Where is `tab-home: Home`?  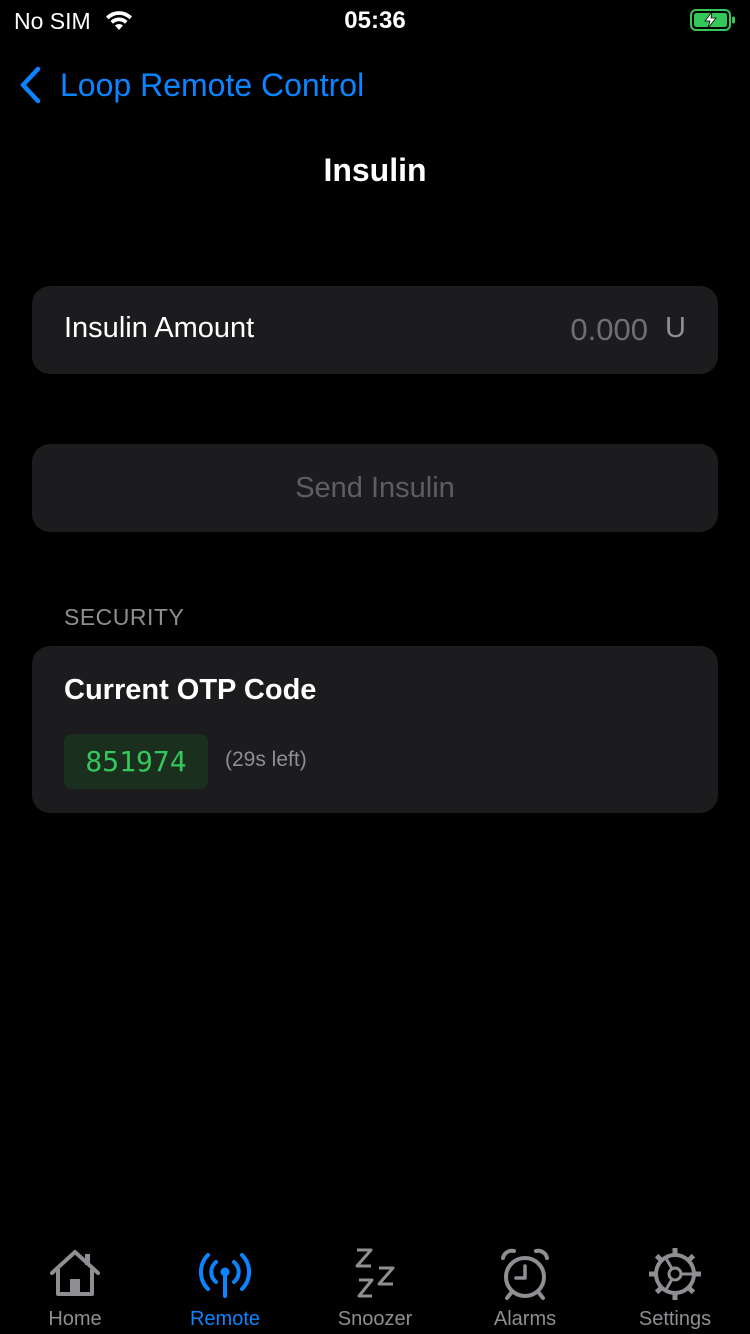 tab-home: Home is located at coordinates (75, 1286).